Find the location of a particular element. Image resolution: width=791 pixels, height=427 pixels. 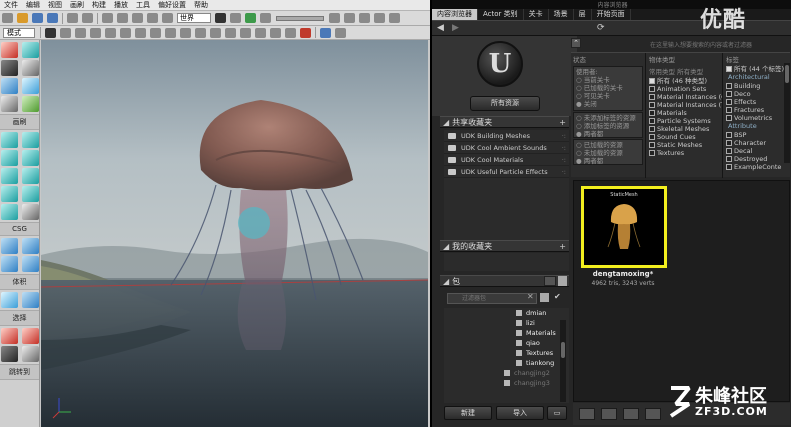

shared-collections-header: ◢ 共享收藏夹 + is located at coordinates (504, 122).